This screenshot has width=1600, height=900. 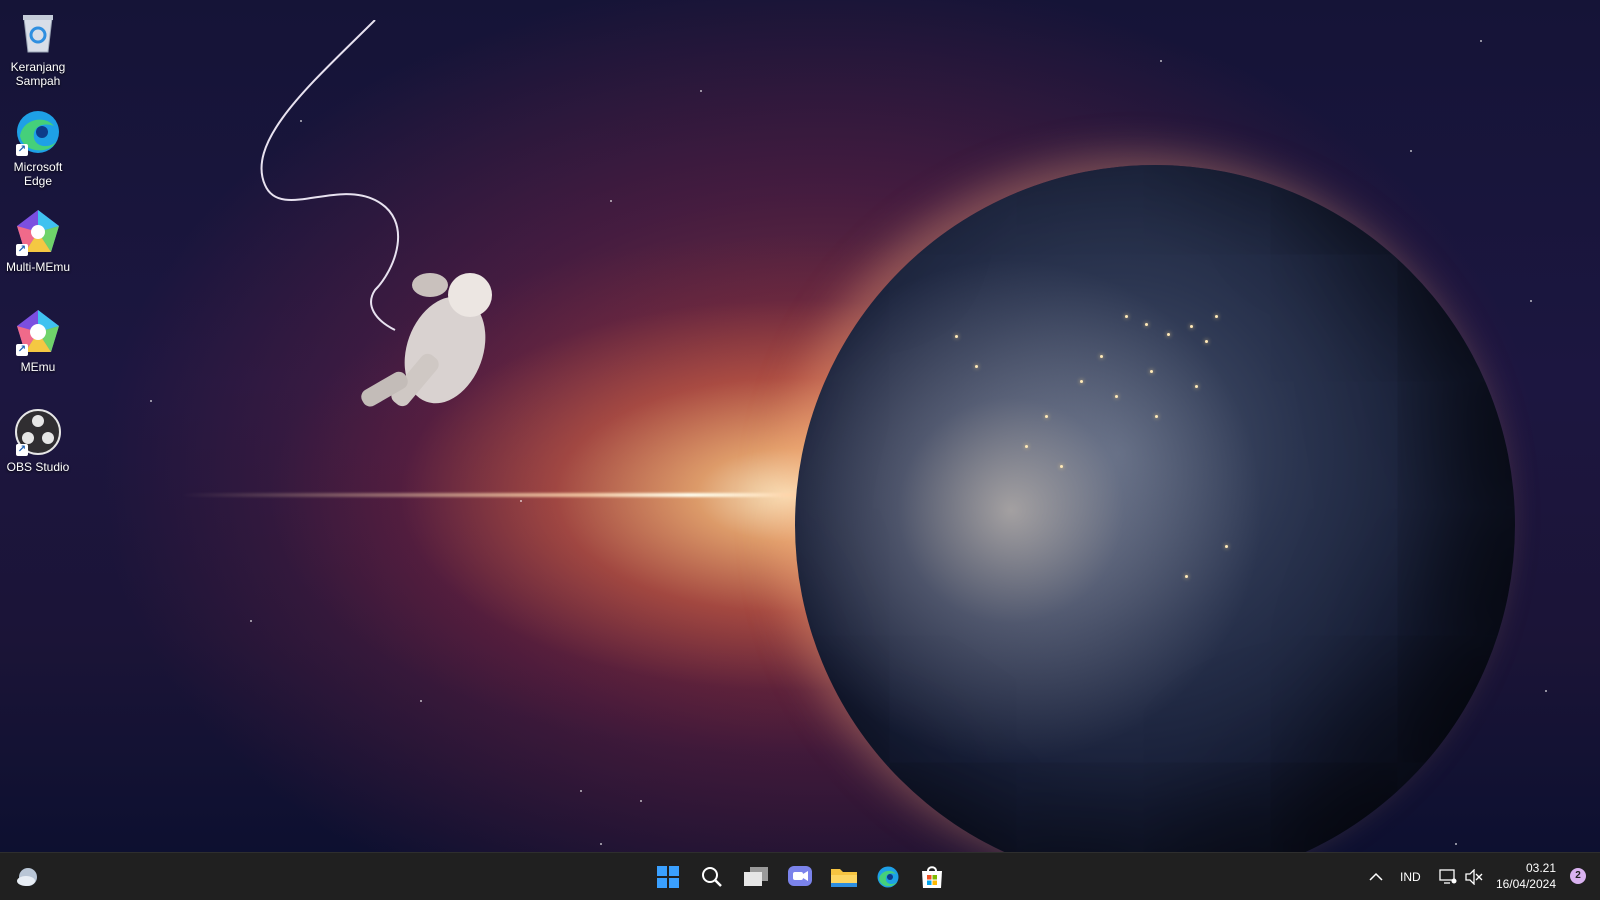 I want to click on desktop-icon-multi-memu: ↗ Multi-MEmu, so click(x=38, y=241).